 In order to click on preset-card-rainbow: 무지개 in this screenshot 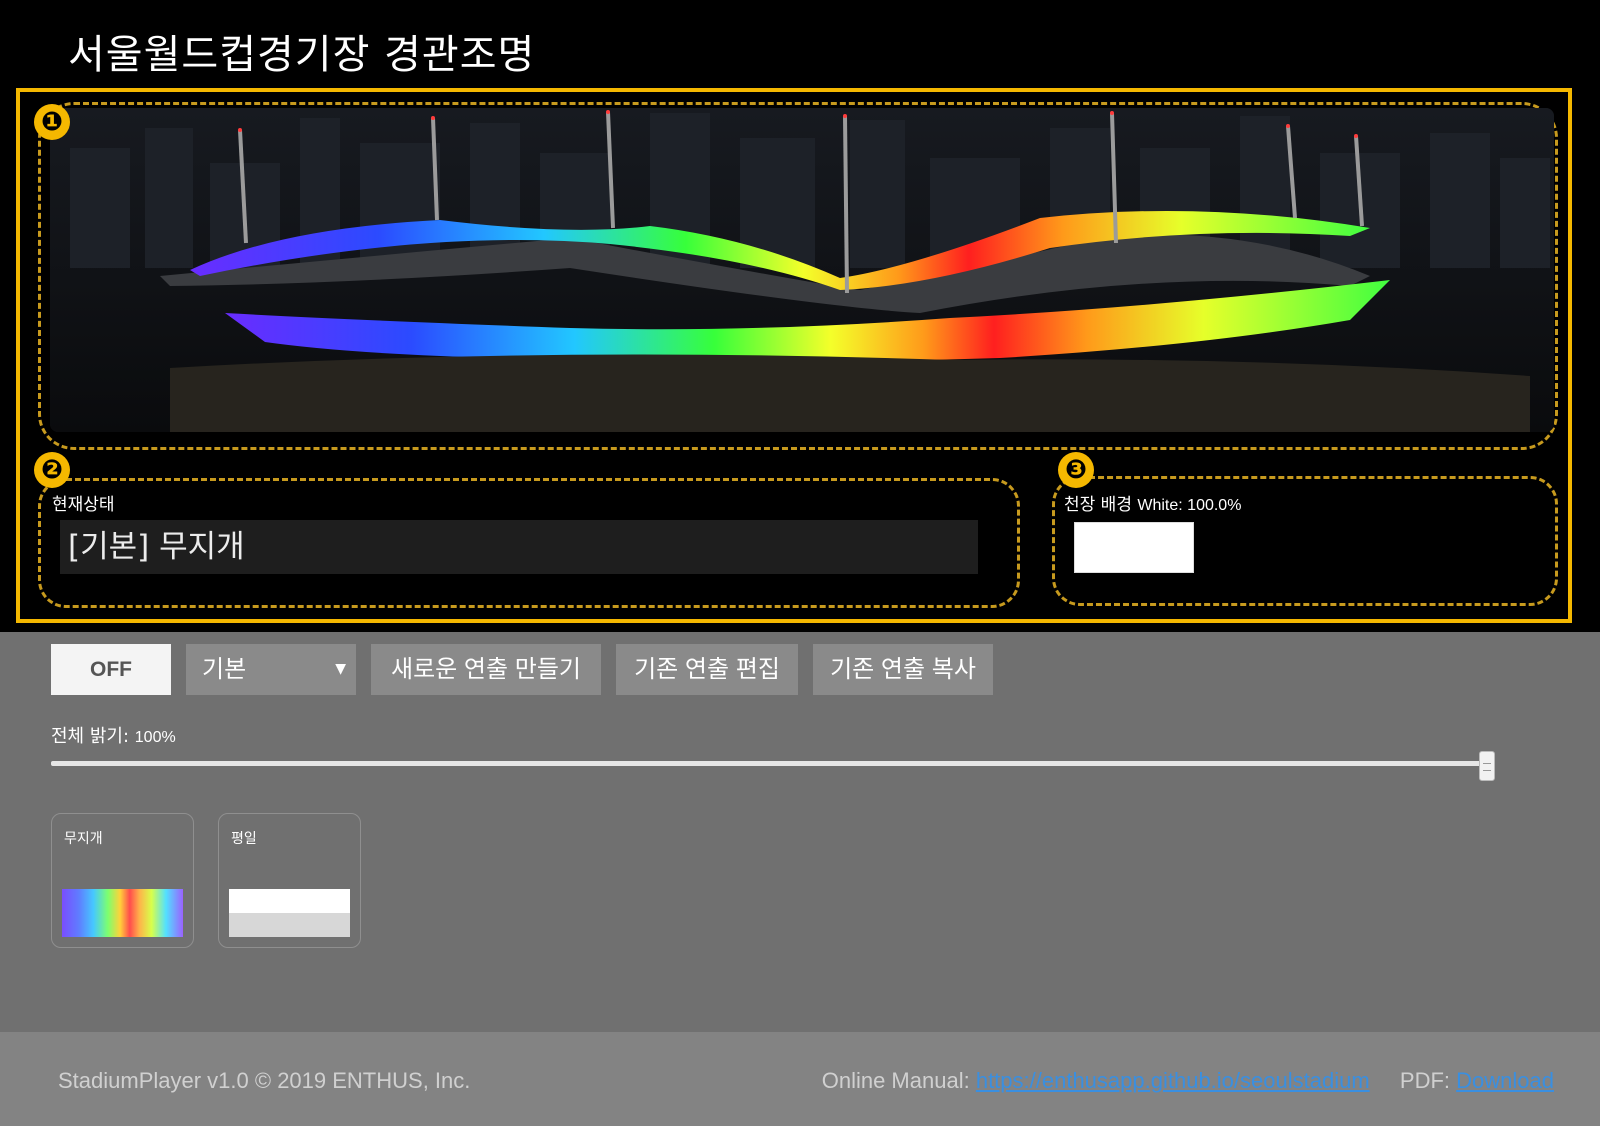, I will do `click(122, 880)`.